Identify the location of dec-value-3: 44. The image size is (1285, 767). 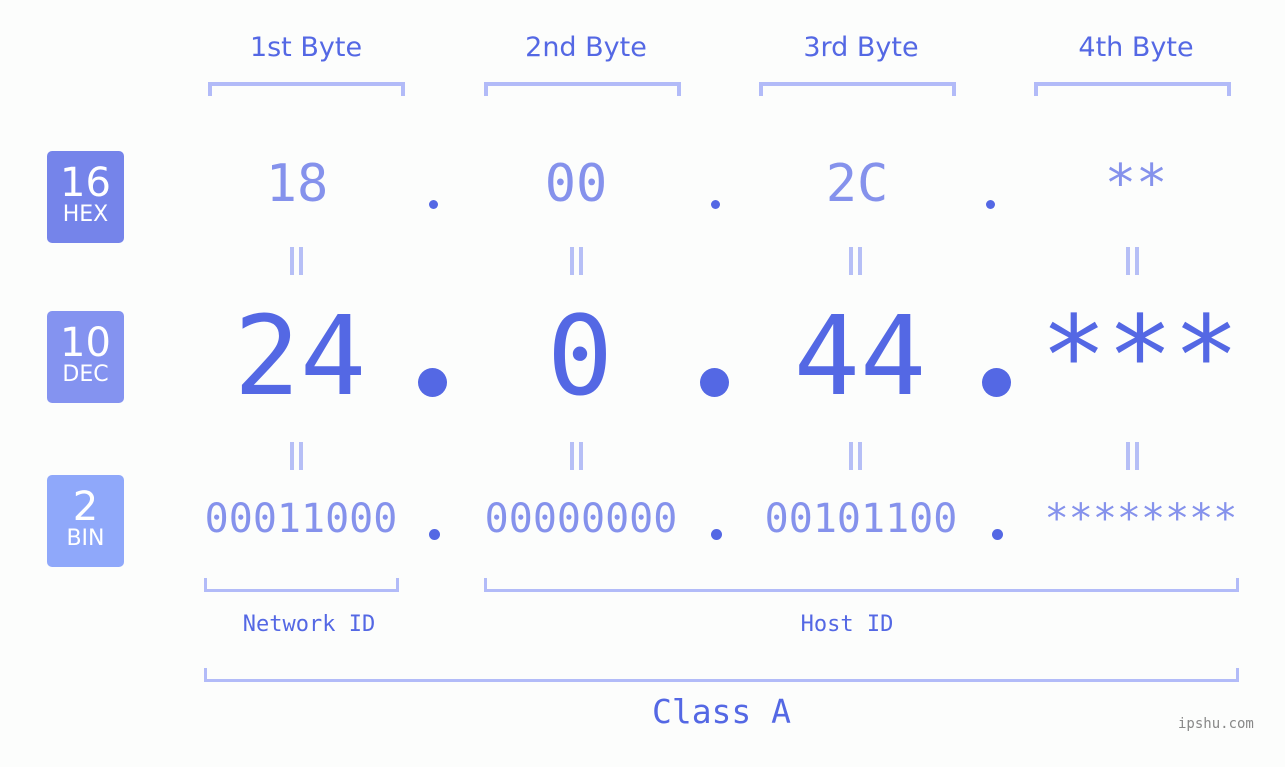
(860, 356).